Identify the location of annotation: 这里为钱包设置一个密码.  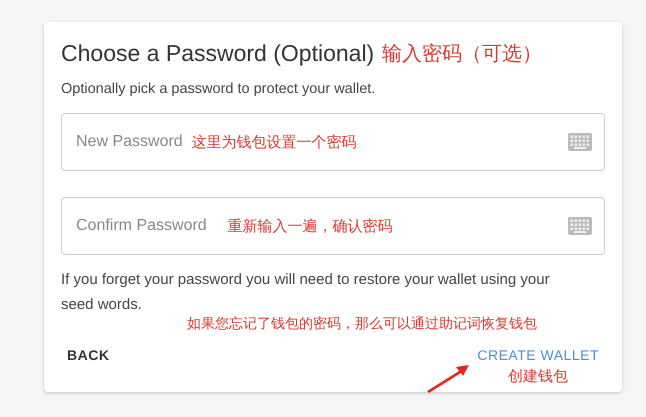
(274, 142).